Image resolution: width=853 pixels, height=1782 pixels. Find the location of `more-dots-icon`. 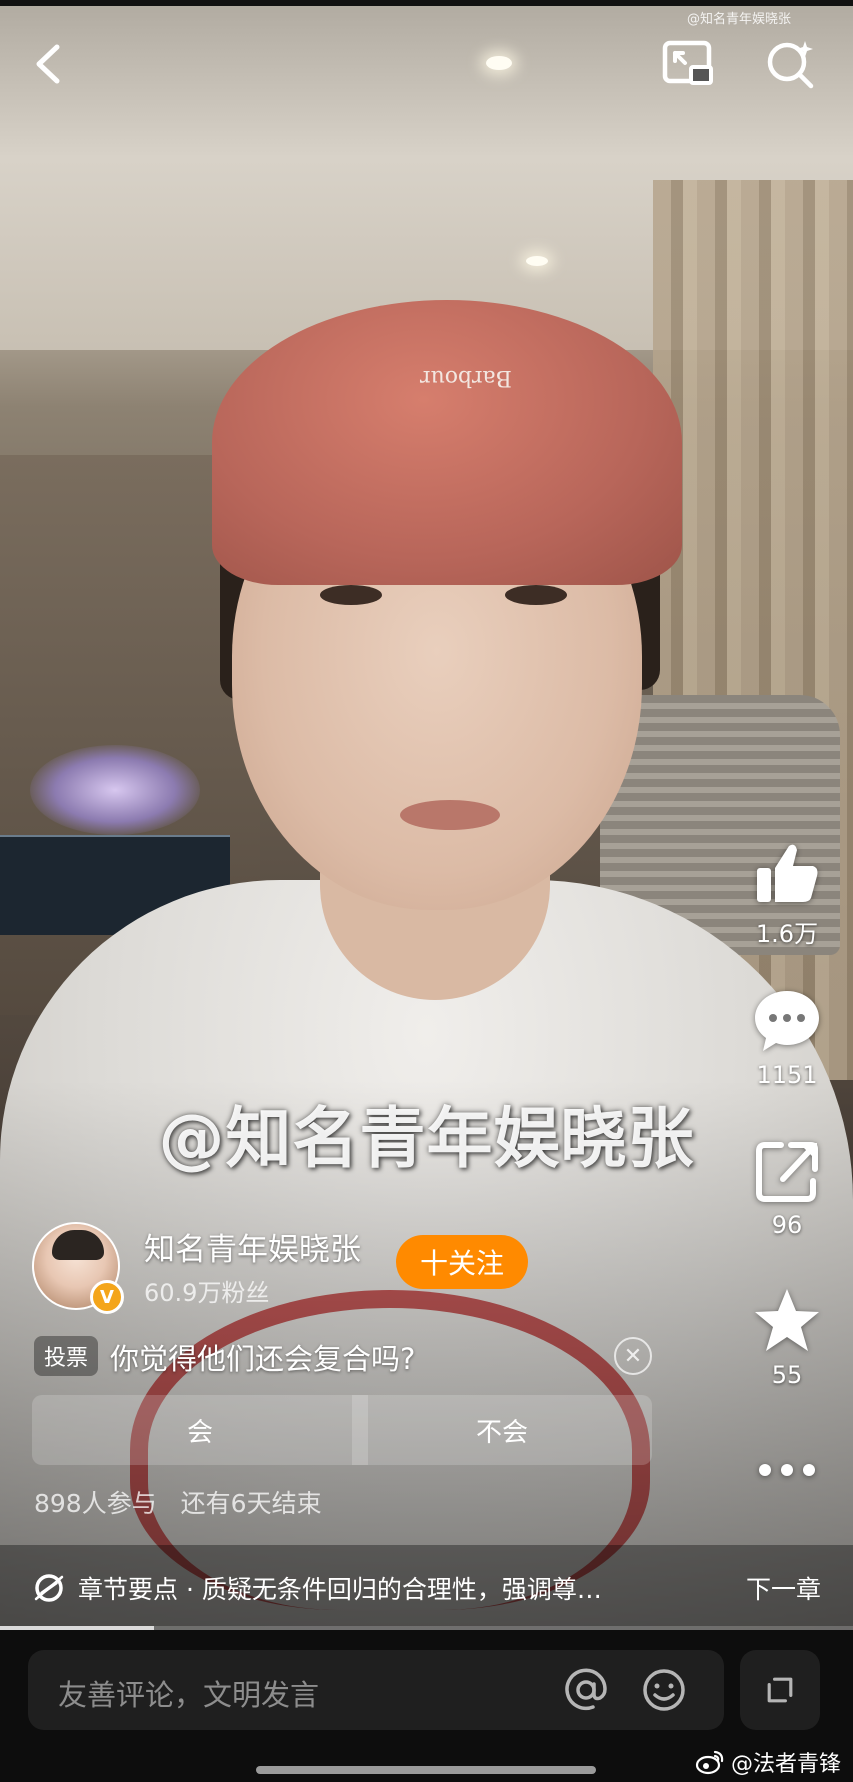

more-dots-icon is located at coordinates (787, 1470).